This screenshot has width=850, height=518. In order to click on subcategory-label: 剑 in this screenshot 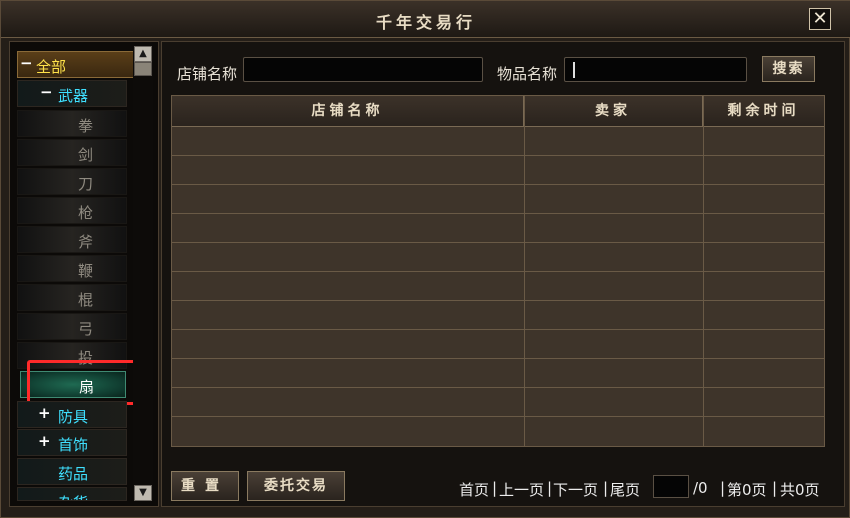, I will do `click(86, 155)`.